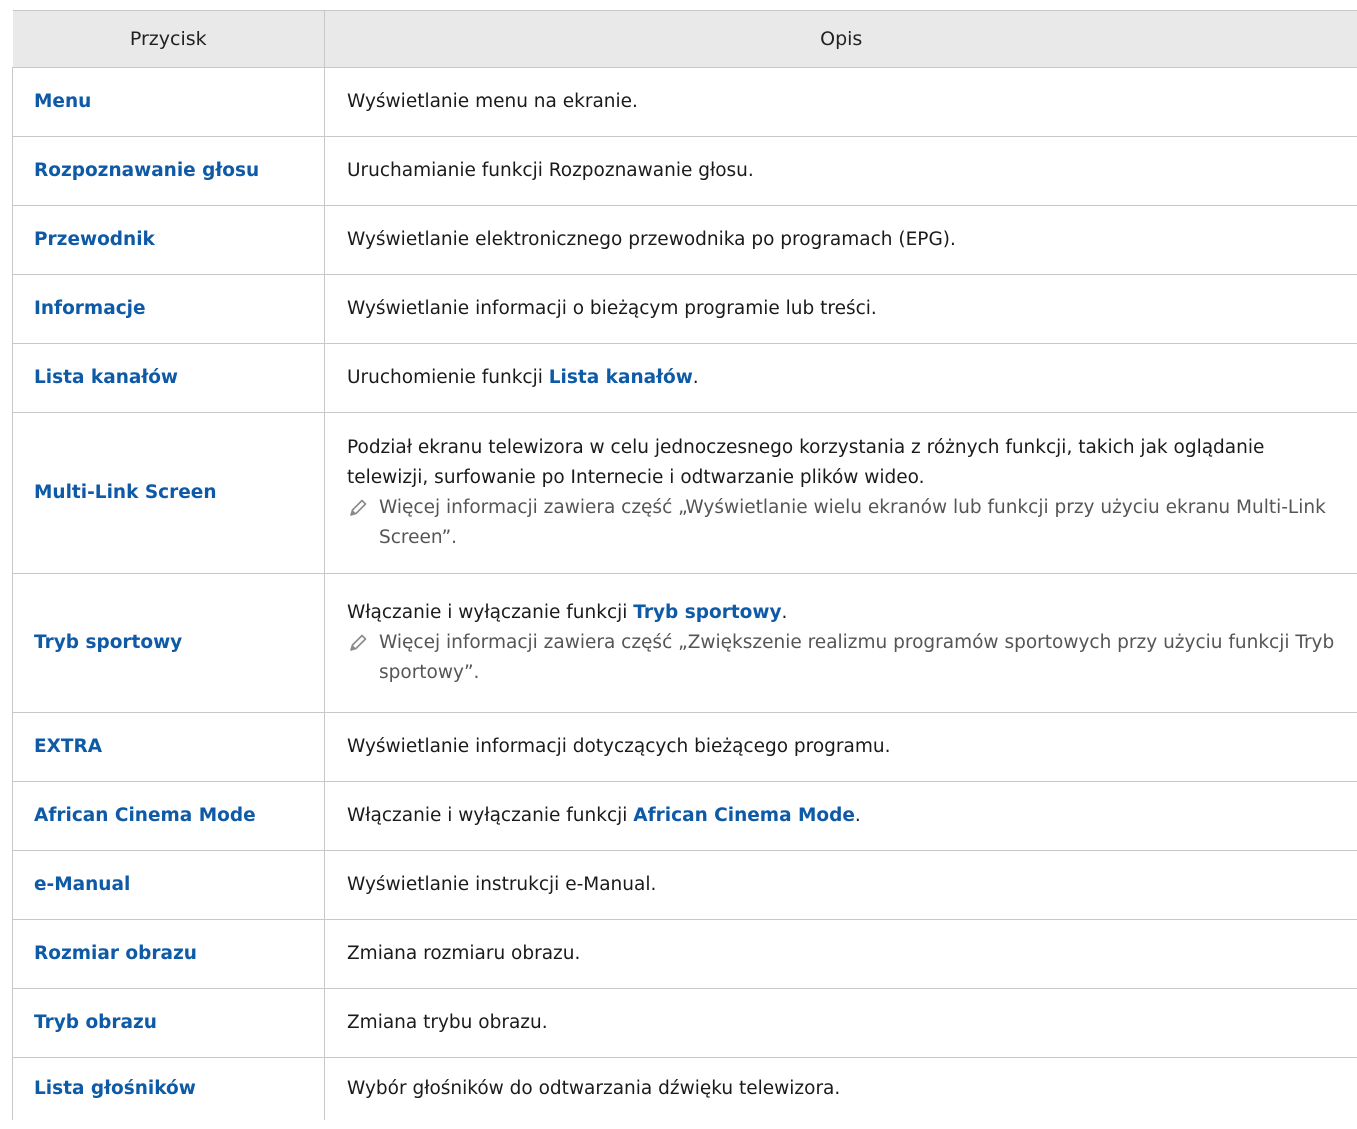 This screenshot has width=1357, height=1129. Describe the element at coordinates (620, 377) in the screenshot. I see `inline-feature-link: Lista kanałów` at that location.